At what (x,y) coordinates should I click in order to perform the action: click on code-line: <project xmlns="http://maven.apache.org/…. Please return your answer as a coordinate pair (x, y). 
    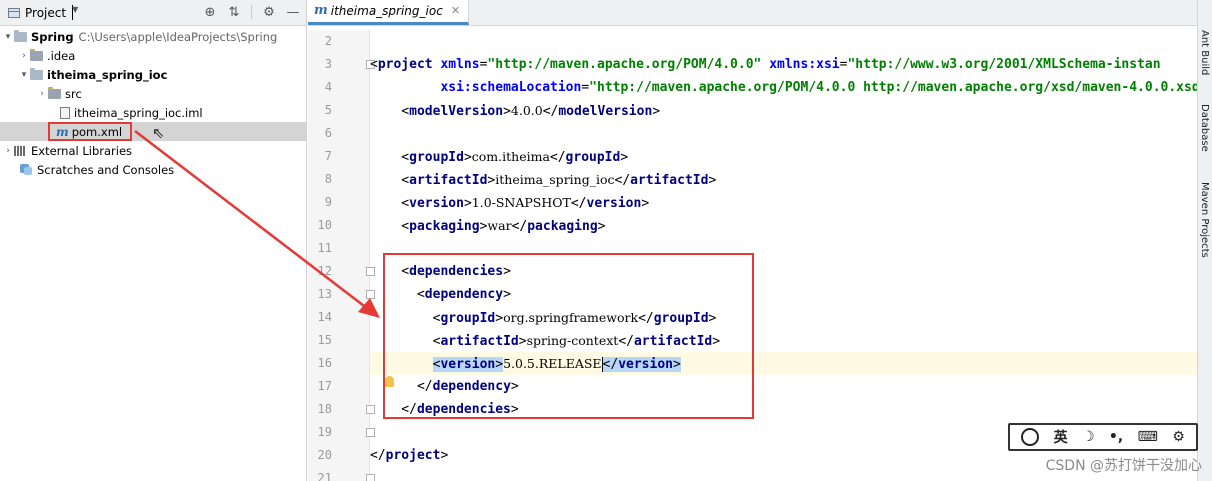
    Looking at the image, I should click on (765, 64).